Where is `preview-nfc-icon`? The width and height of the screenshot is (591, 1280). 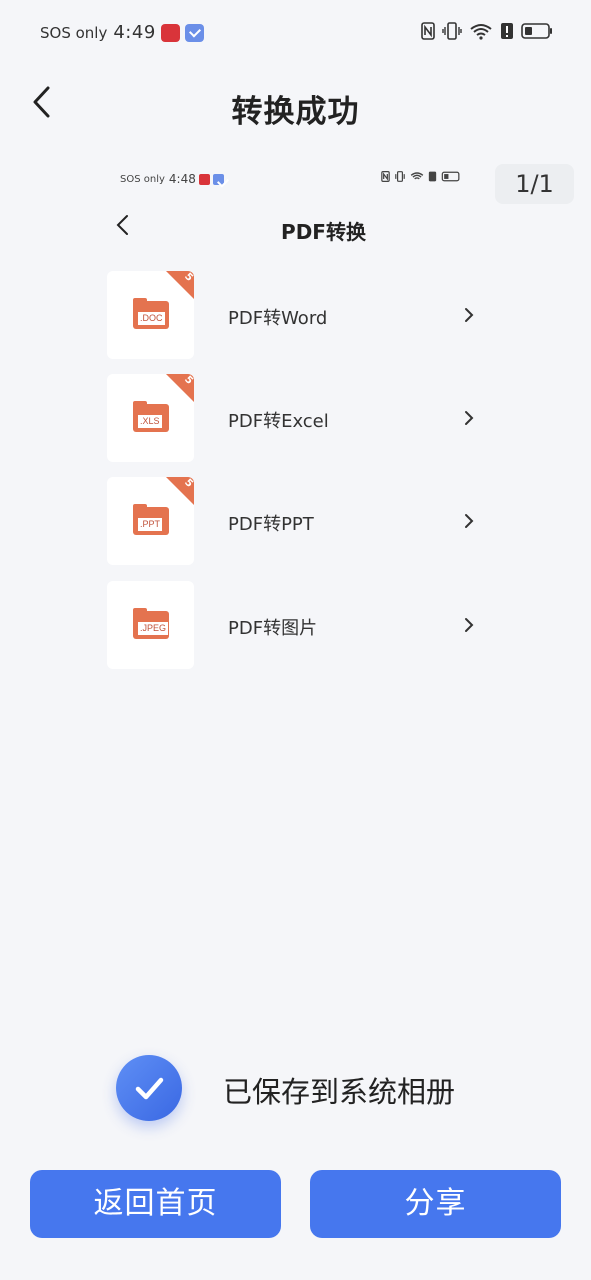
preview-nfc-icon is located at coordinates (385, 176).